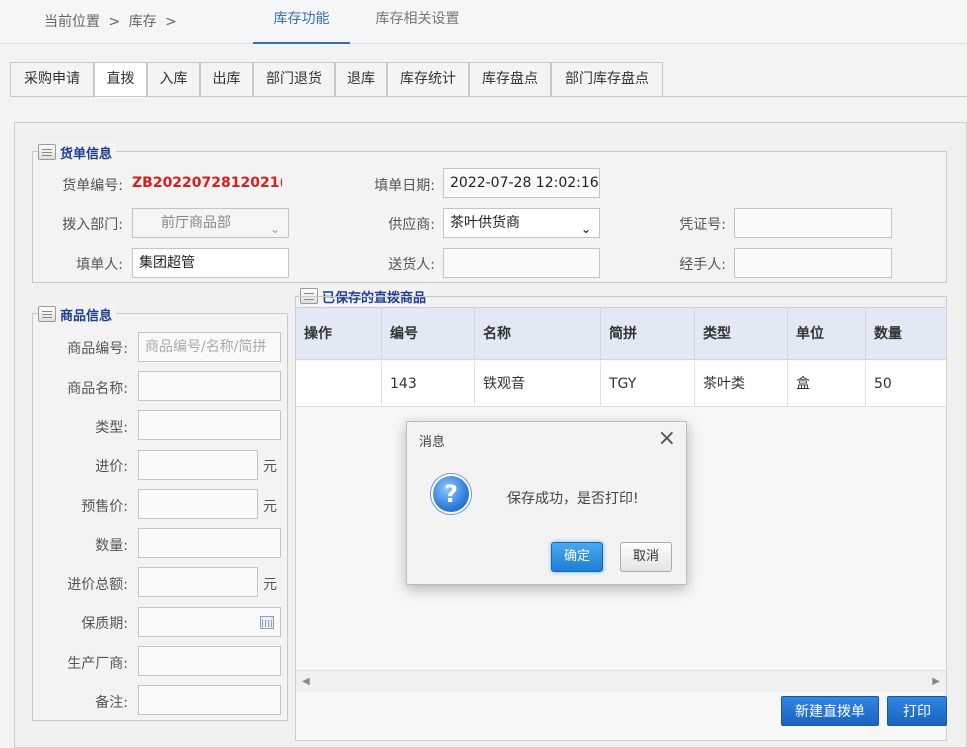 The width and height of the screenshot is (967, 748). I want to click on breadcrumb: 当前位置 > 库存 >, so click(112, 21).